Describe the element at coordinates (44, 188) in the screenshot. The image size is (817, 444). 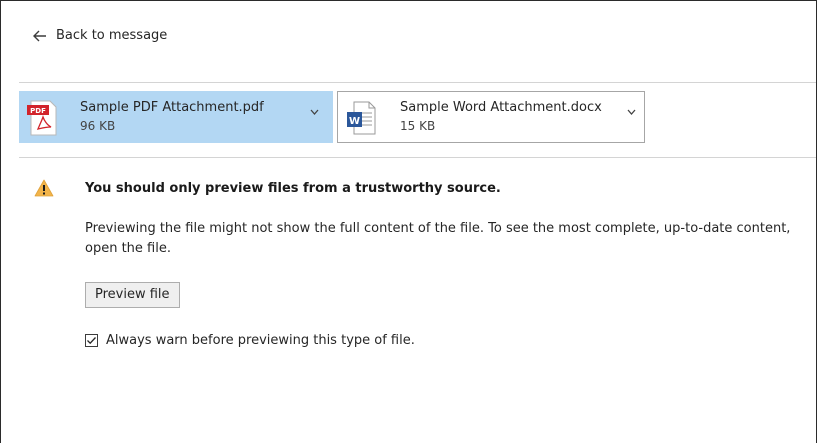
I see `warning-icon` at that location.